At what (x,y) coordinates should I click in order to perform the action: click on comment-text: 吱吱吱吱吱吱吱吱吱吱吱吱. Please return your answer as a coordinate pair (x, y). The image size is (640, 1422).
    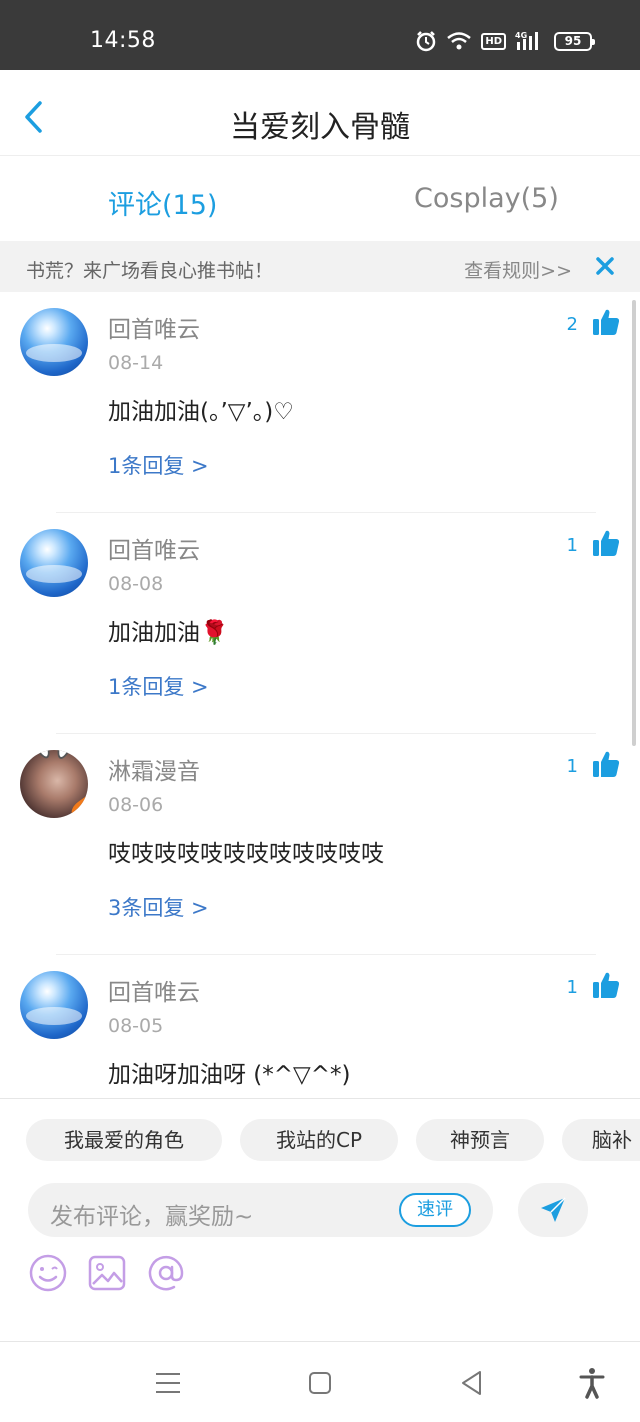
    Looking at the image, I should click on (246, 854).